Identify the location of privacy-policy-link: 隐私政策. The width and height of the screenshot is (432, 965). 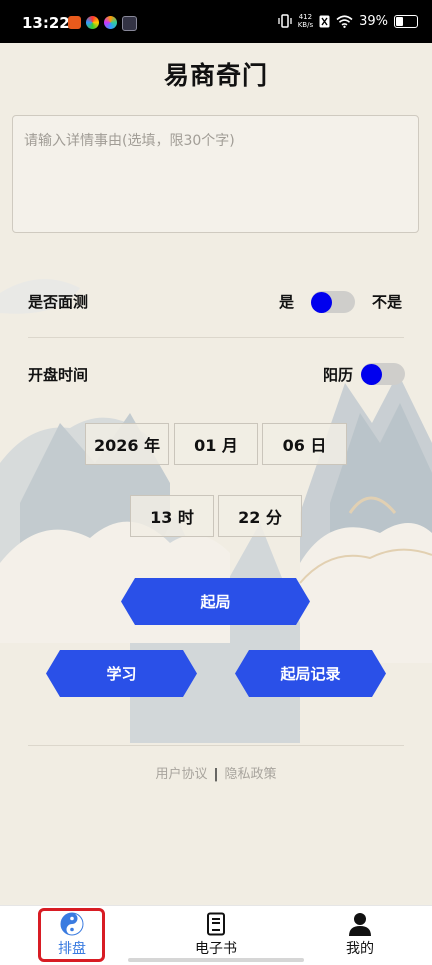
(251, 774).